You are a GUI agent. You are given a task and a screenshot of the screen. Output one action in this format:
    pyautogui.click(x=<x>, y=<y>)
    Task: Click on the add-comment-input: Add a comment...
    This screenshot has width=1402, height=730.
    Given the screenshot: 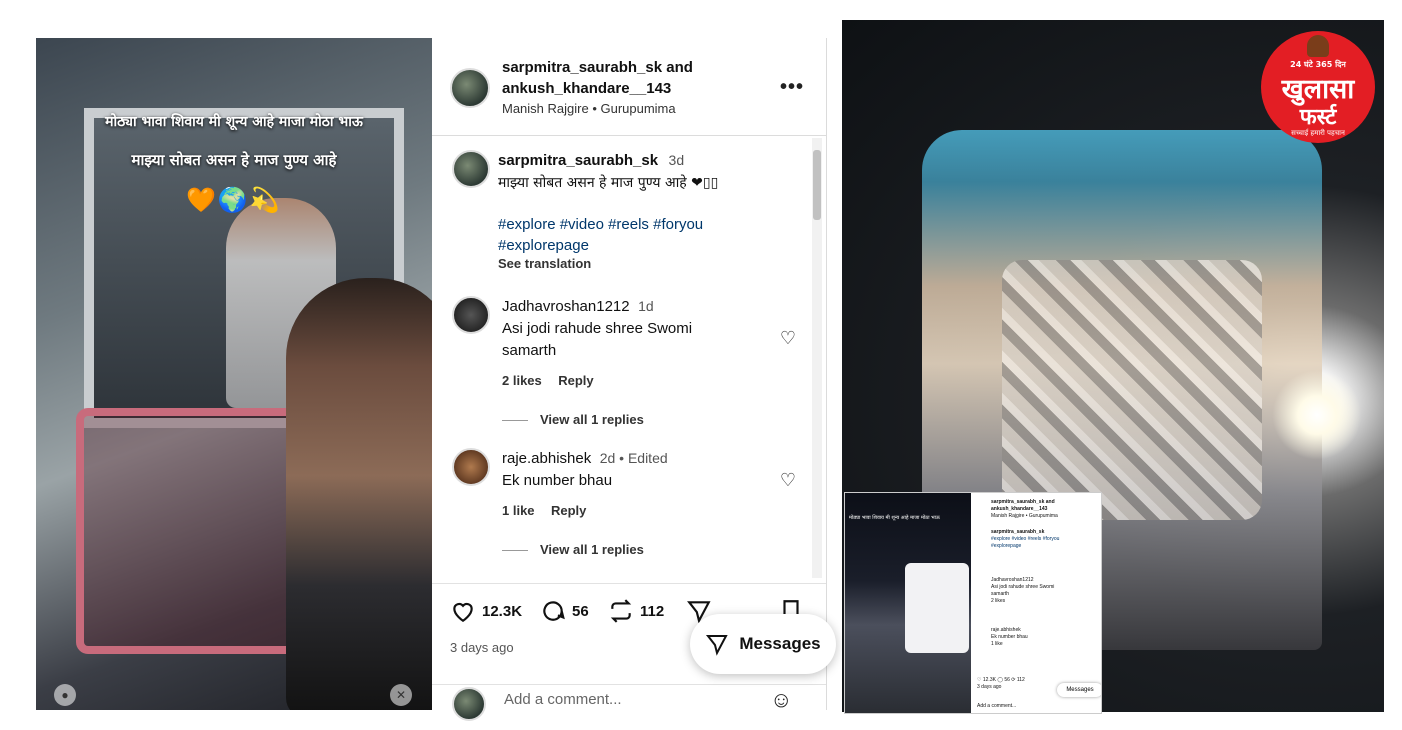 What is the action you would take?
    pyautogui.click(x=563, y=699)
    